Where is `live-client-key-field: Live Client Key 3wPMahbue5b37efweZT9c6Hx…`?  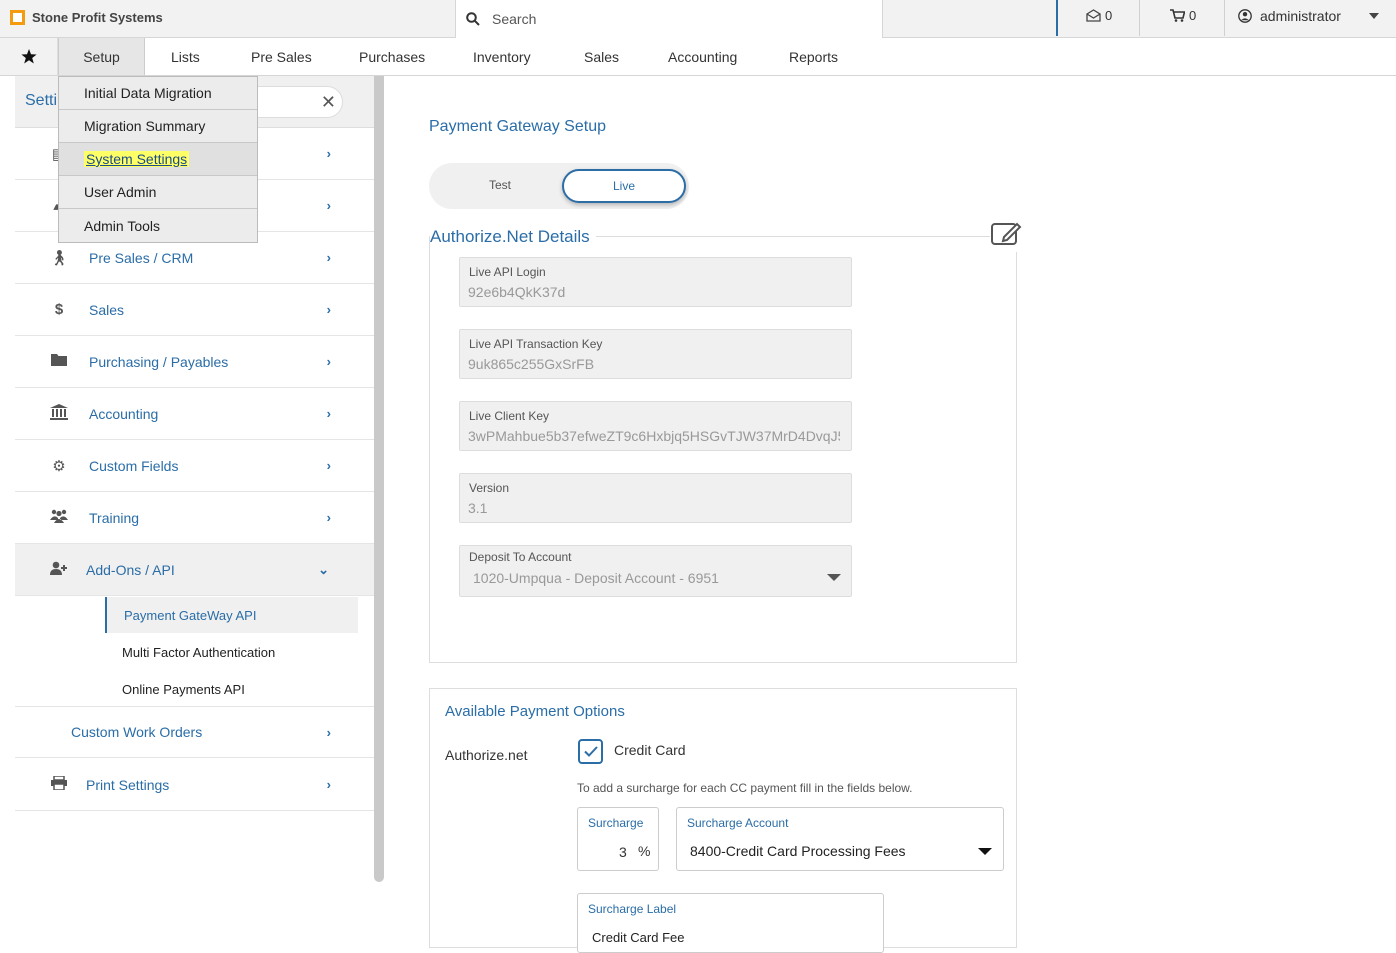 live-client-key-field: Live Client Key 3wPMahbue5b37efweZT9c6Hx… is located at coordinates (655, 426).